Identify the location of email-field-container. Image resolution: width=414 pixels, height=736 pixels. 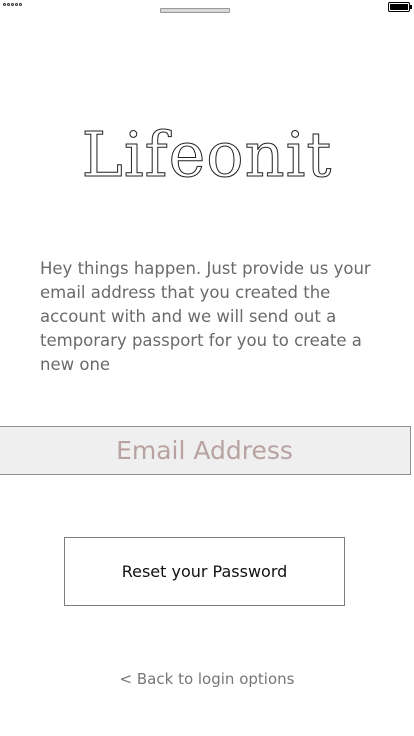
(205, 450).